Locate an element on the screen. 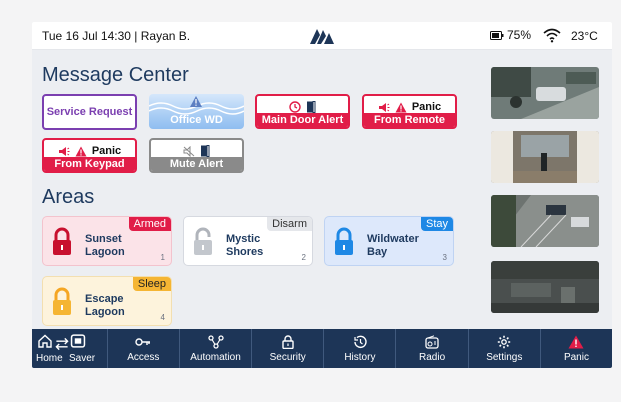  message-tile-office-wd: Office WD is located at coordinates (196, 111).